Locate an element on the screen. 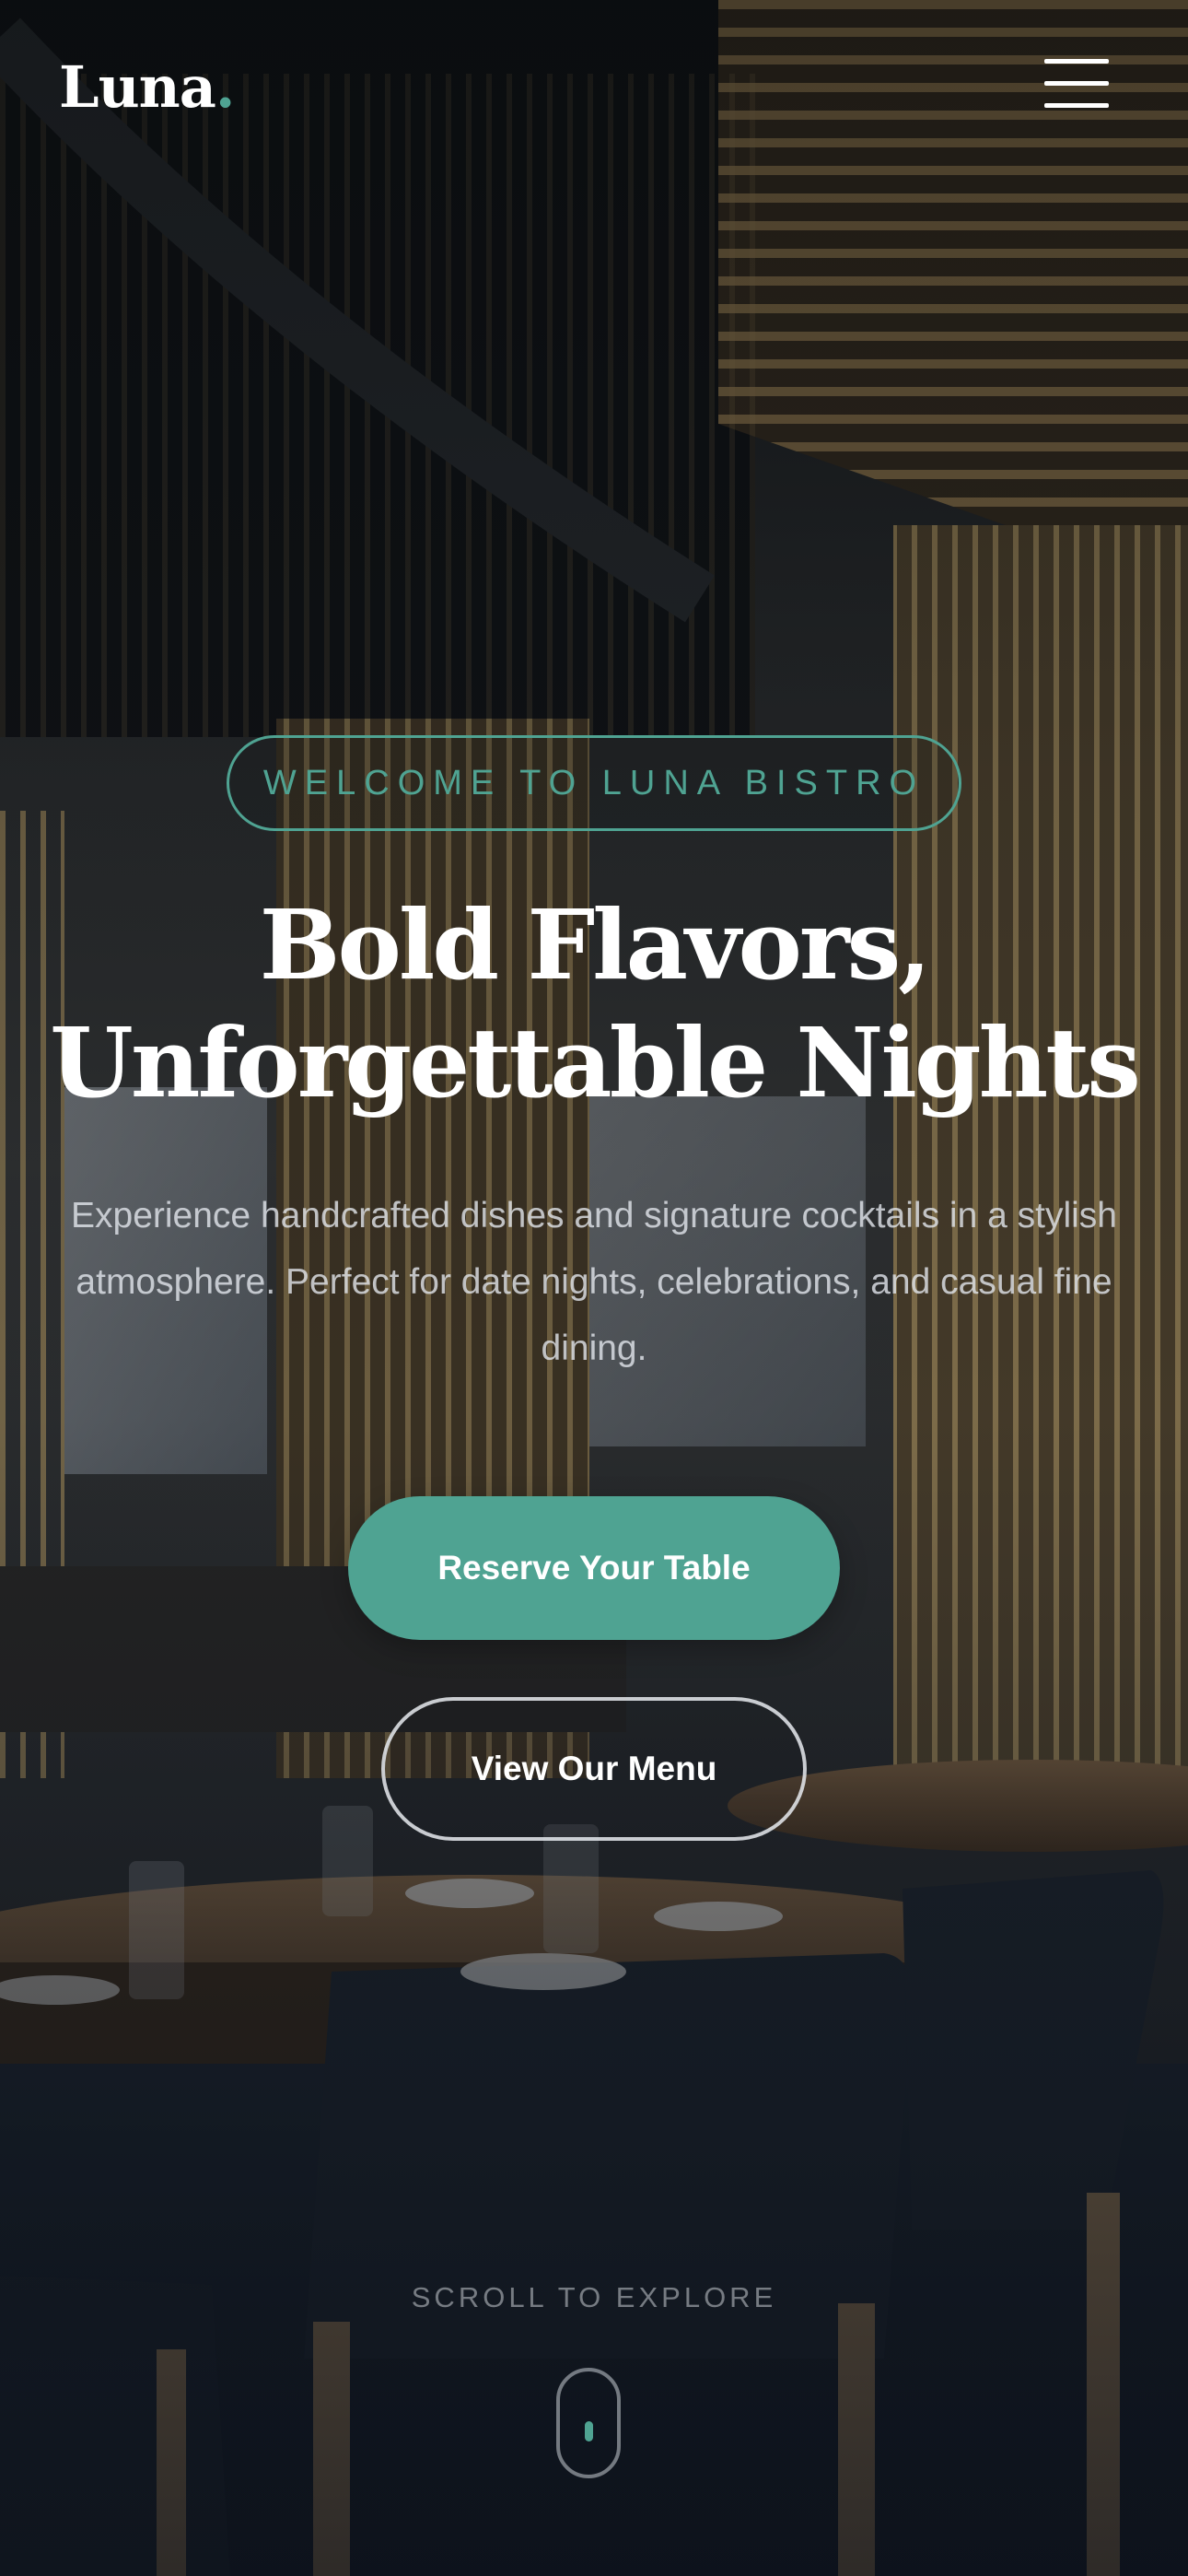 This screenshot has width=1188, height=2576. hero-headline: Bold Flavors, Unforgettable Nights is located at coordinates (594, 1004).